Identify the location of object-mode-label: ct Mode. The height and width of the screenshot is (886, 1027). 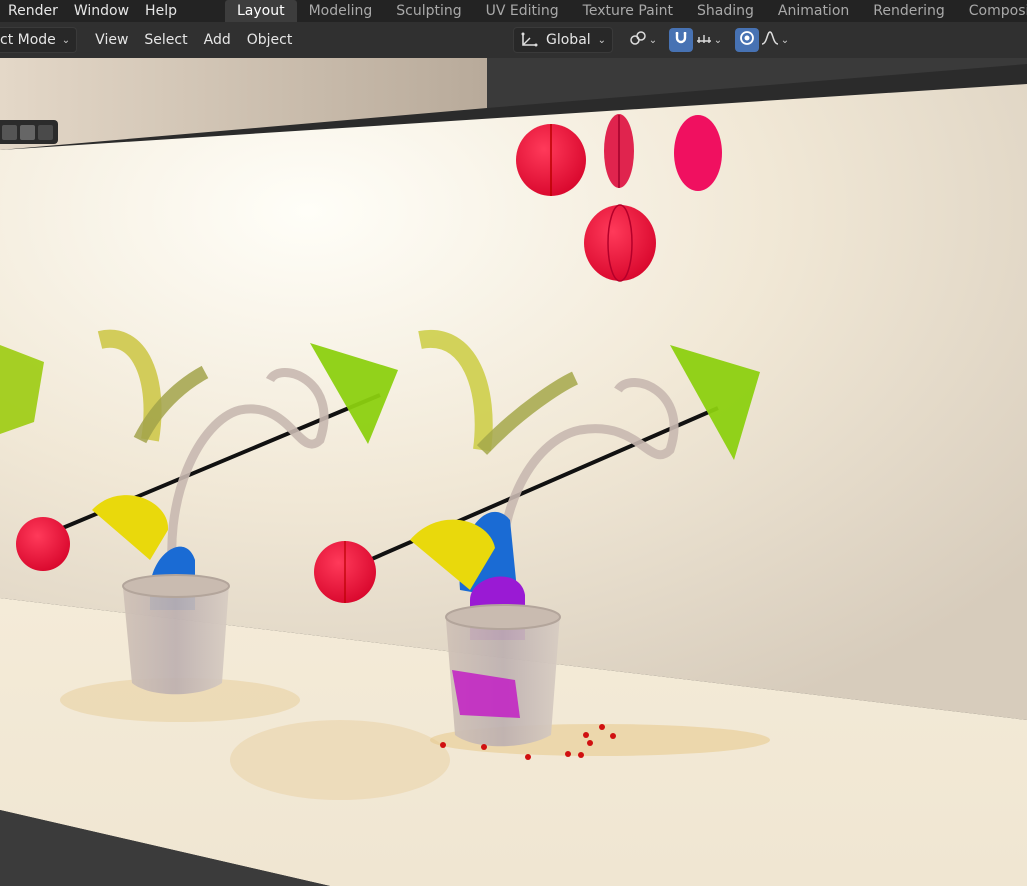
(28, 40).